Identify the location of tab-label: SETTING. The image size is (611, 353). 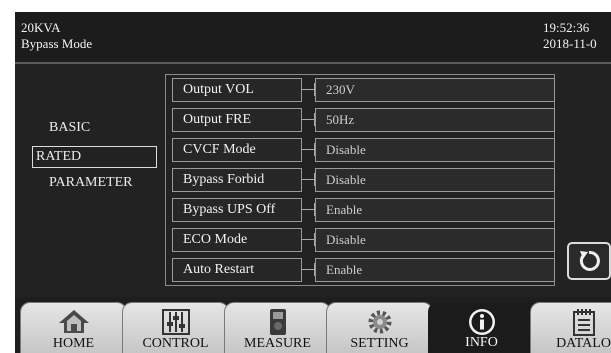
(379, 343).